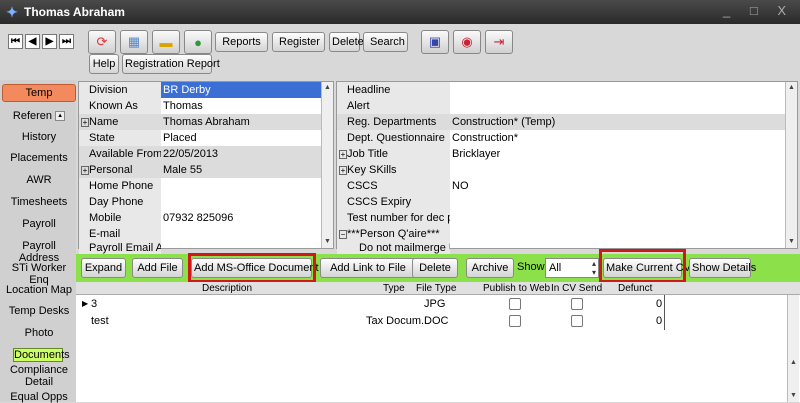 The image size is (800, 403). I want to click on sidebar-item-temp: Temp, so click(39, 93).